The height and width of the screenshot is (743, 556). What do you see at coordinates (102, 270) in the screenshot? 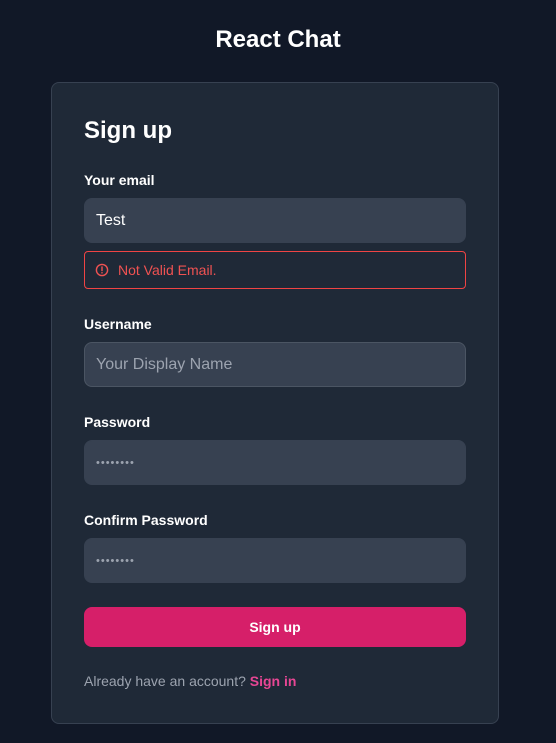
I see `exclamation-circle-icon` at bounding box center [102, 270].